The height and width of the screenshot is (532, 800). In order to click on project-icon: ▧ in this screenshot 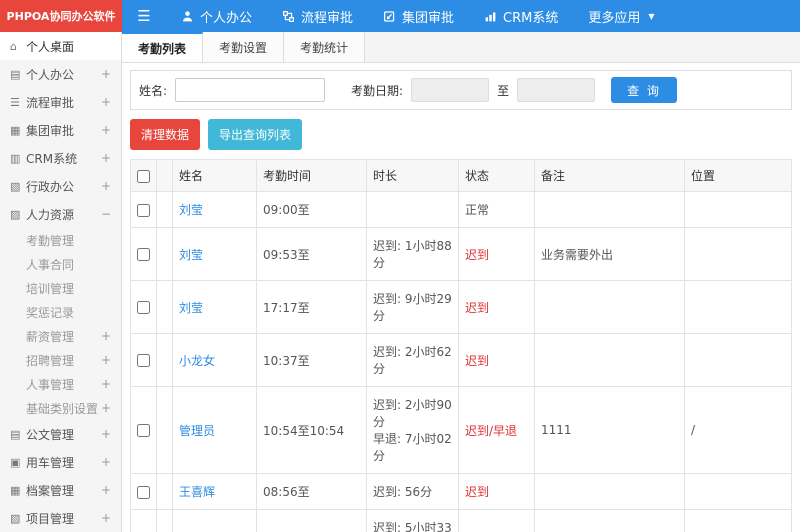, I will do `click(15, 518)`.